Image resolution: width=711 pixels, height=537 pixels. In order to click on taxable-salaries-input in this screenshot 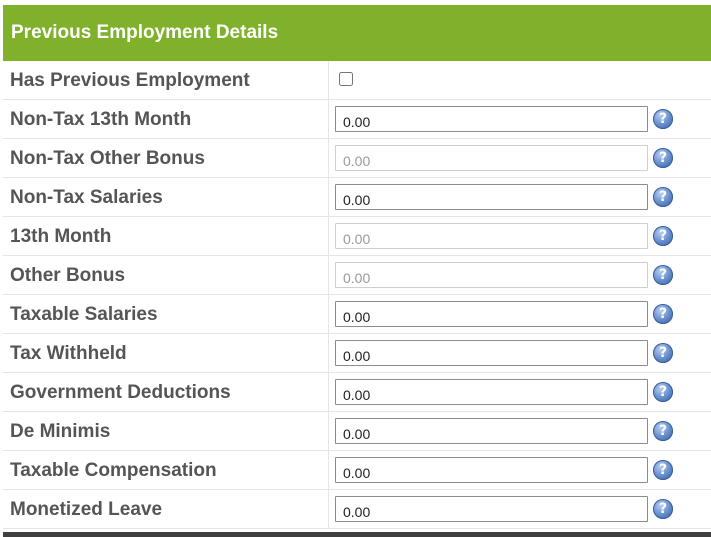, I will do `click(491, 314)`.